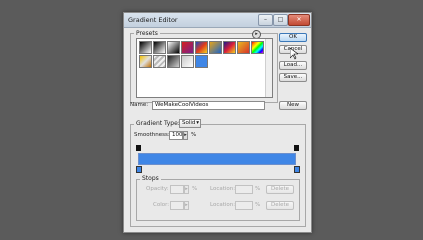 The width and height of the screenshot is (423, 240). What do you see at coordinates (153, 20) in the screenshot?
I see `window-title: Gradient Editor` at bounding box center [153, 20].